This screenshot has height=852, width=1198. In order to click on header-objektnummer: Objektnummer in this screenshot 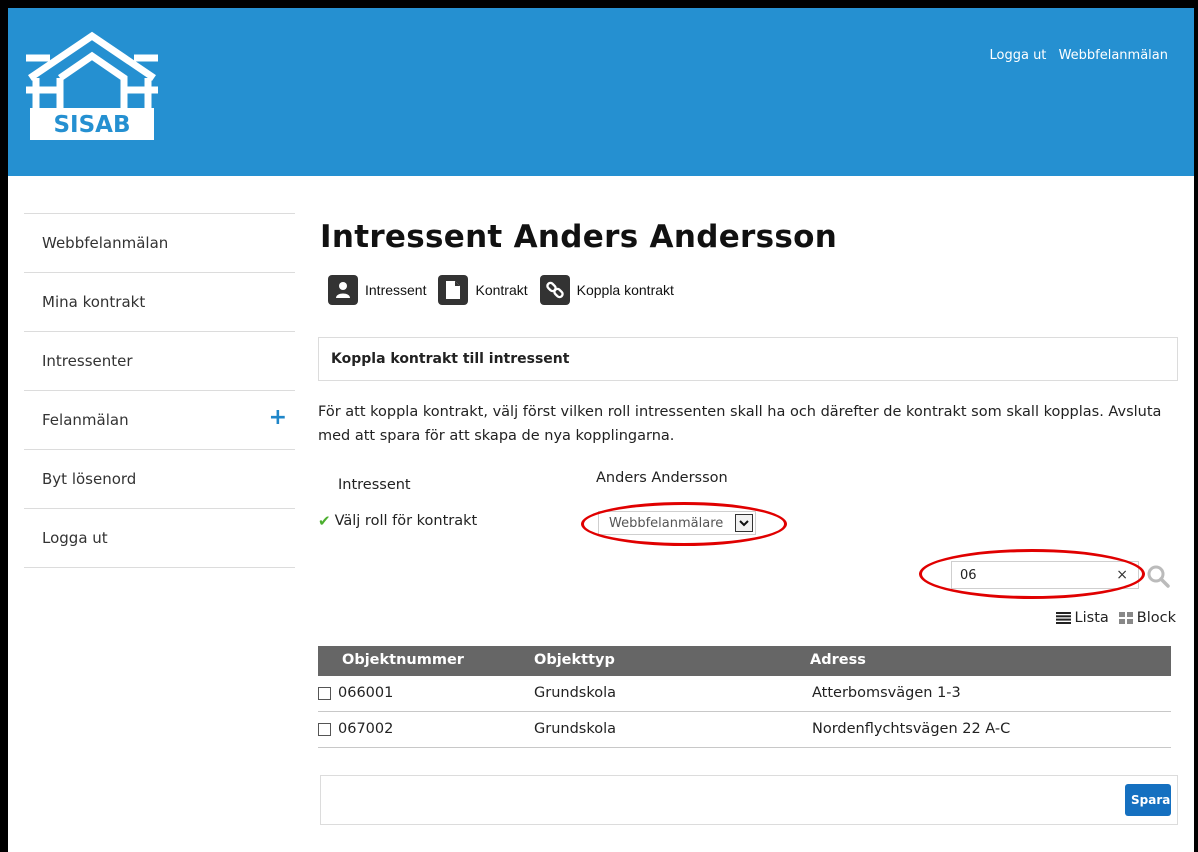, I will do `click(403, 660)`.